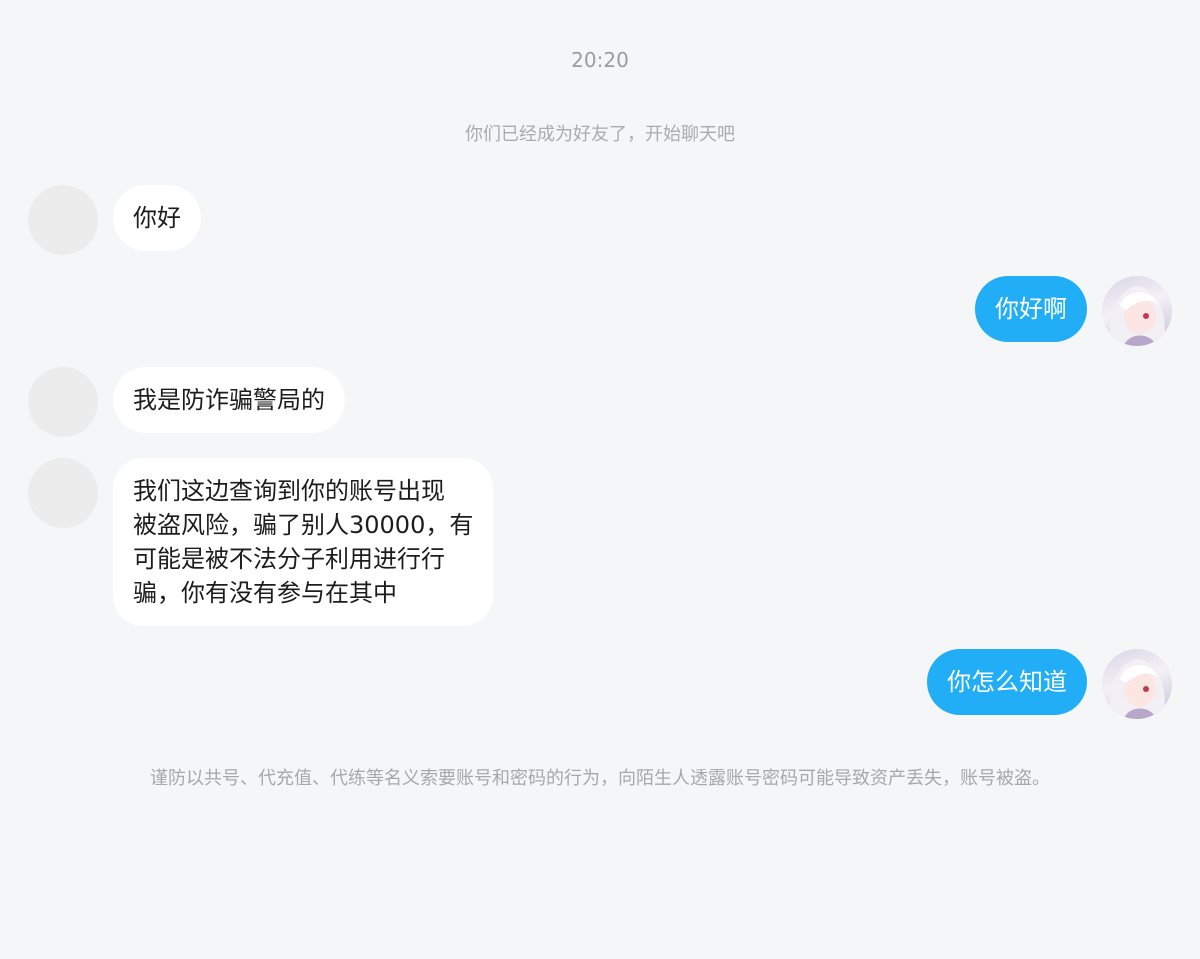 This screenshot has height=959, width=1200. Describe the element at coordinates (157, 218) in the screenshot. I see `message-bubble-incoming: 你好` at that location.